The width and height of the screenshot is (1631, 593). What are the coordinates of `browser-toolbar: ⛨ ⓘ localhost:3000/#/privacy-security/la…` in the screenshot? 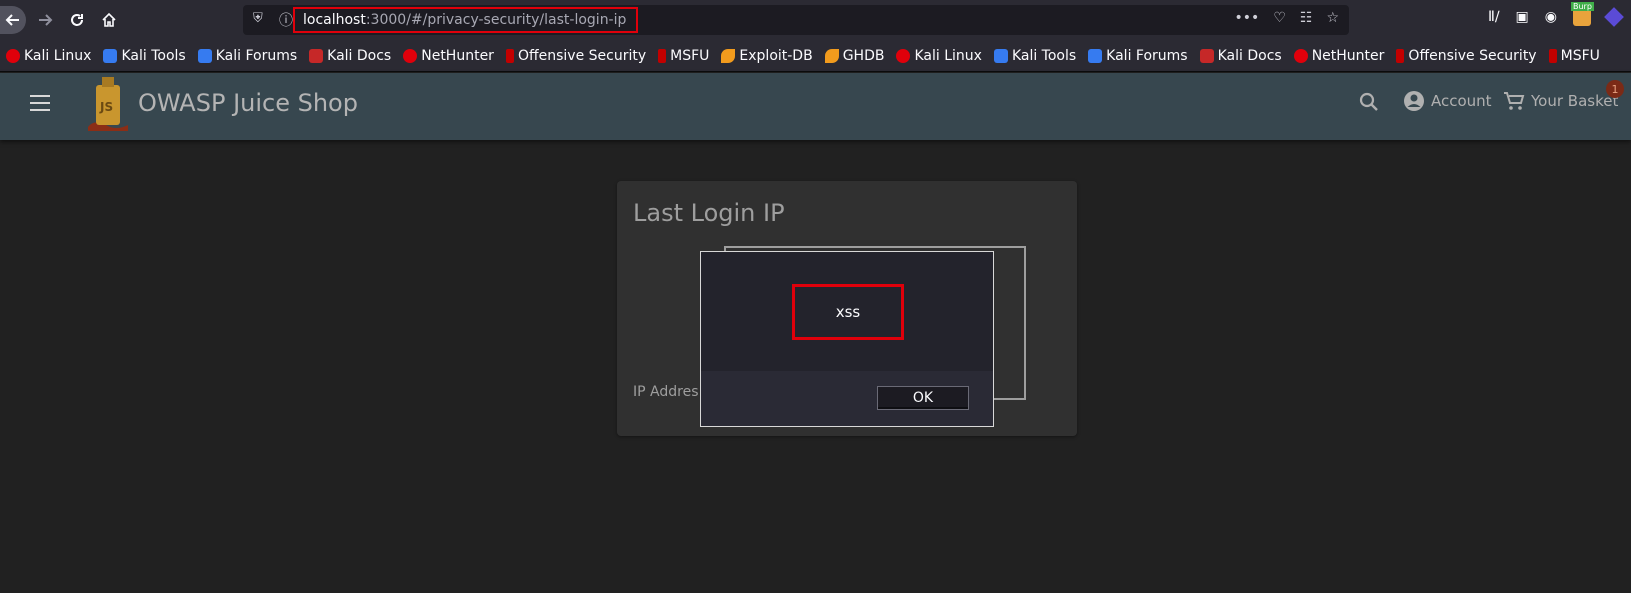 It's located at (815, 20).